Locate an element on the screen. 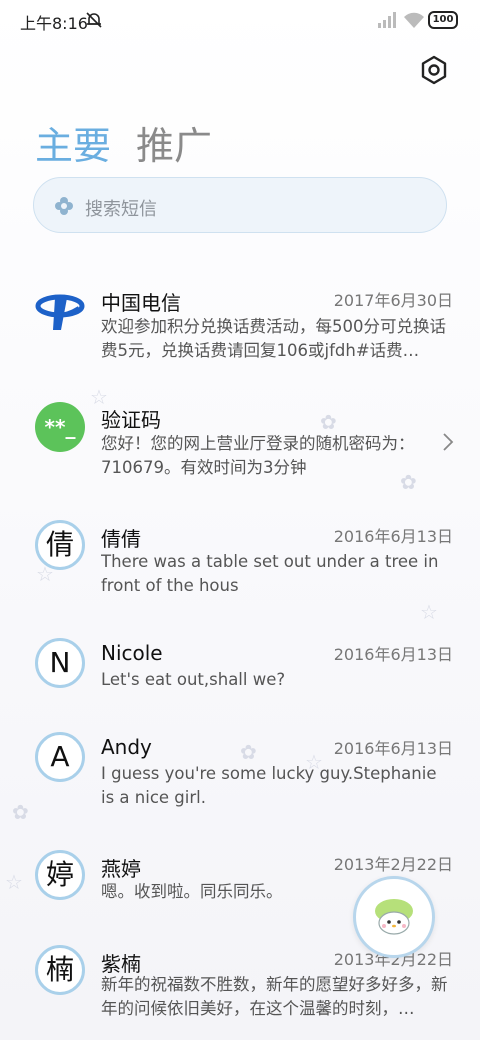 This screenshot has height=1040, width=480. conversation-name: 中国电信 is located at coordinates (141, 303).